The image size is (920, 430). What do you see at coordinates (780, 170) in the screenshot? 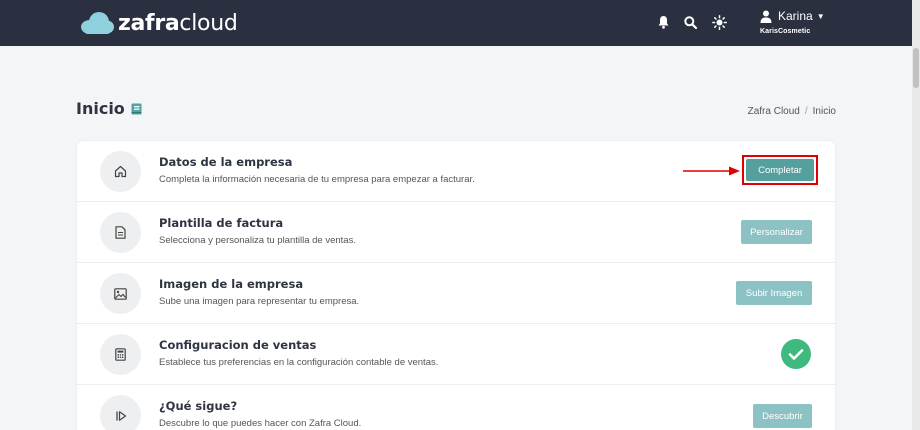
I see `completar-button: Completar` at bounding box center [780, 170].